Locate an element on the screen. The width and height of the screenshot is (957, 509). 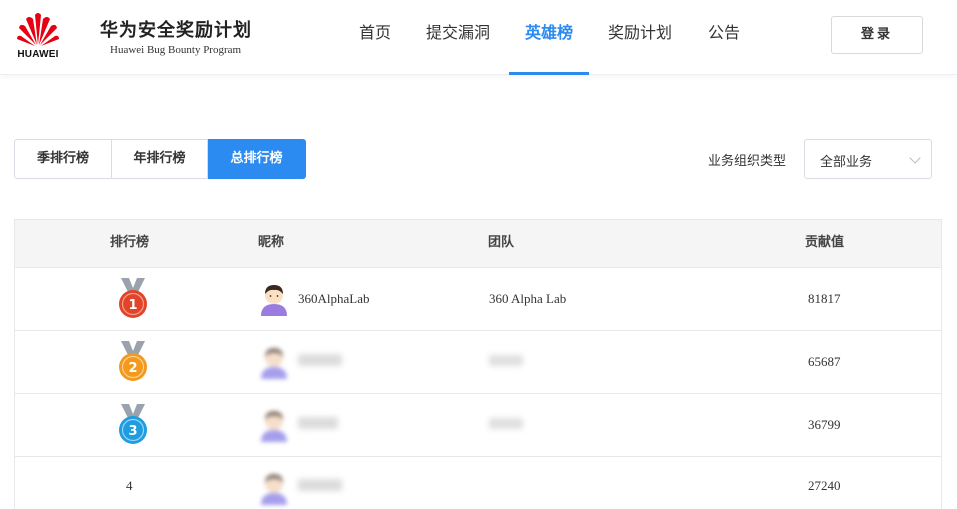
table-row: 2 65687 is located at coordinates (478, 362).